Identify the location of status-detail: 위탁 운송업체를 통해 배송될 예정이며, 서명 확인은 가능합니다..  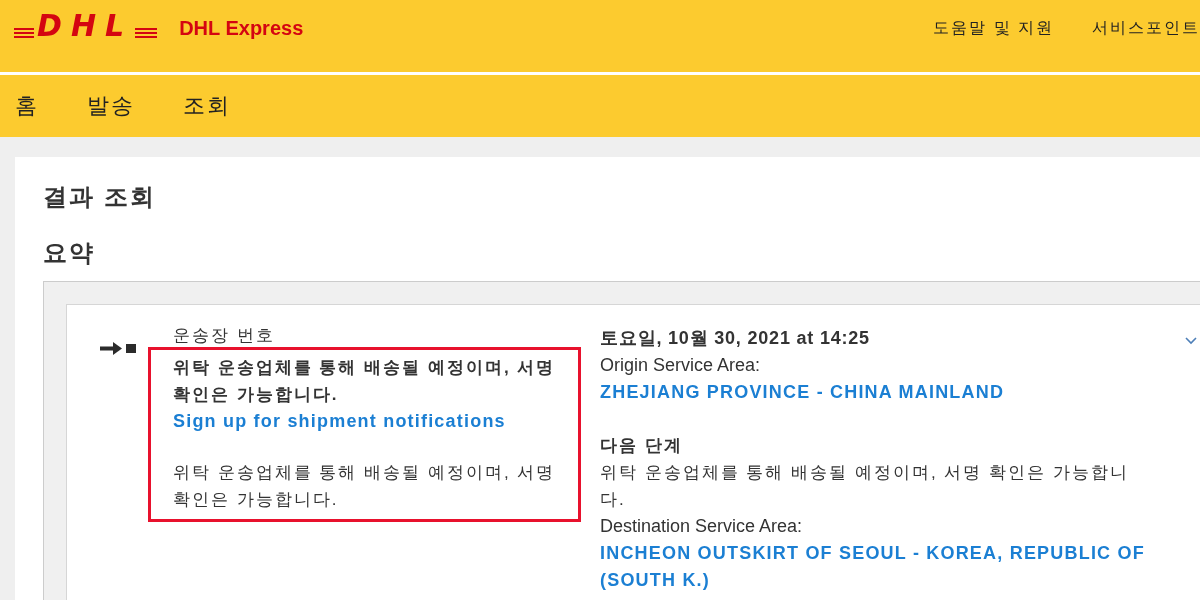
(365, 486).